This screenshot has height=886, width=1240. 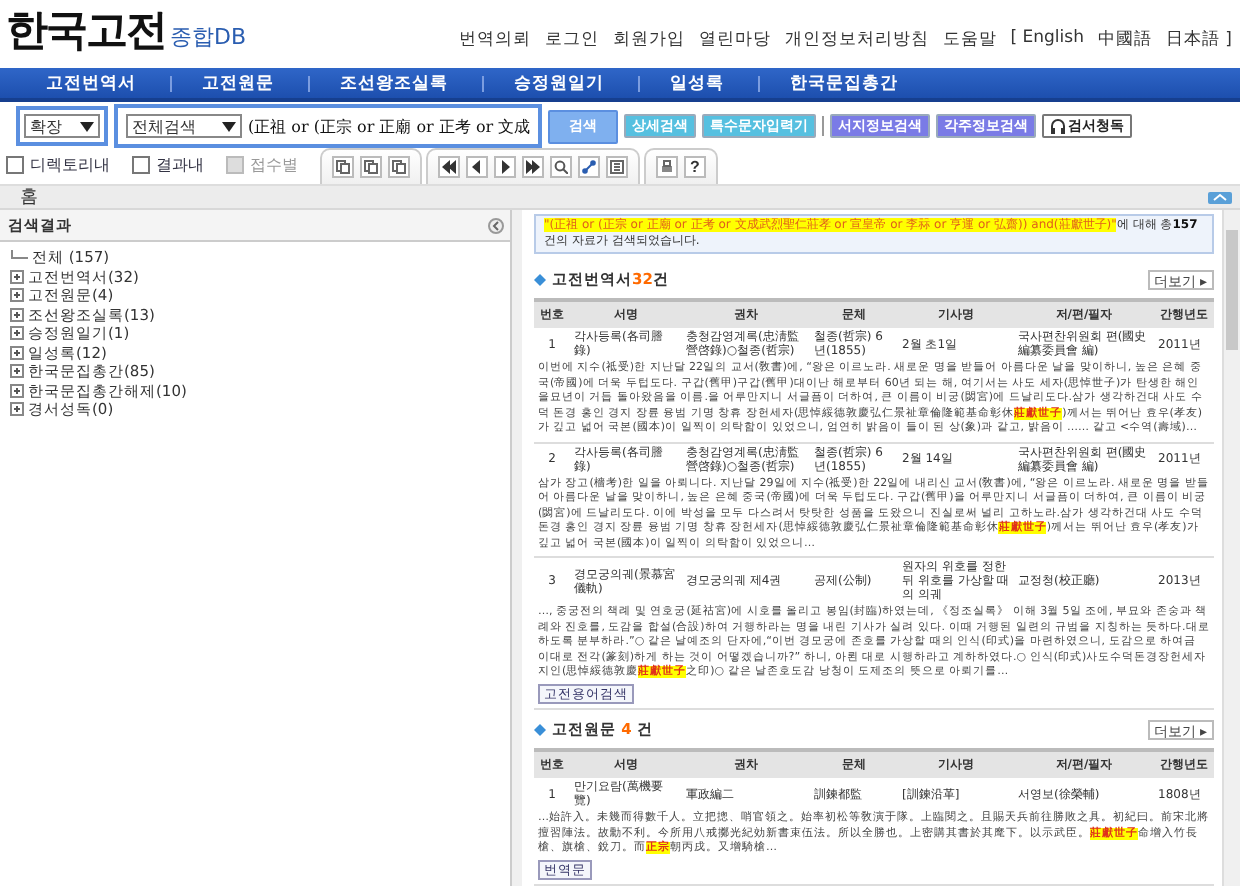 What do you see at coordinates (70, 165) in the screenshot?
I see `checkbox-label: 디렉토리내` at bounding box center [70, 165].